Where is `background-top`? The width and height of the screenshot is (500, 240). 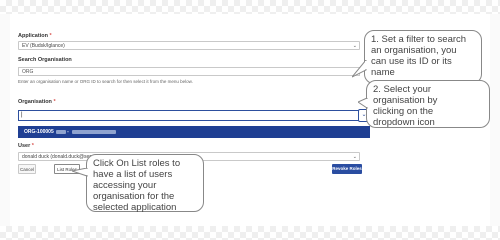 background-top is located at coordinates (250, 7).